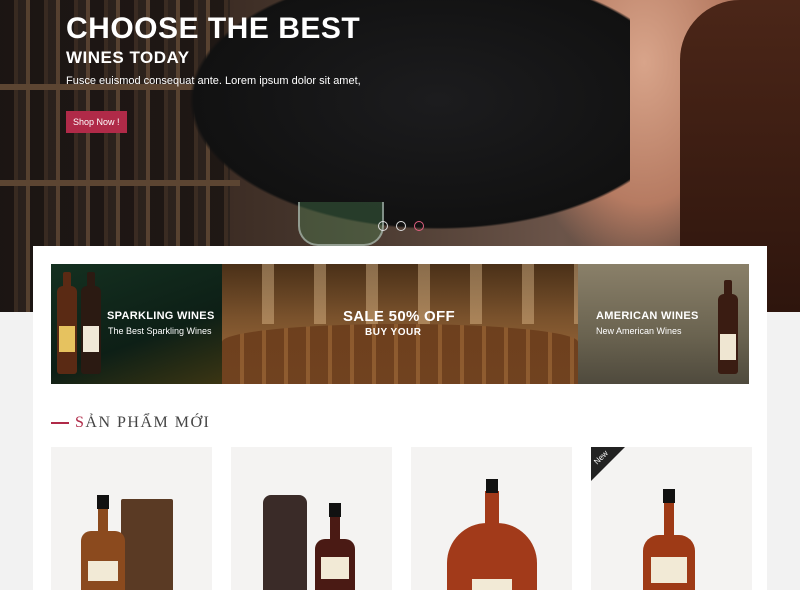 Image resolution: width=800 pixels, height=590 pixels. I want to click on hero-subtitle: WINES TODAY, so click(128, 57).